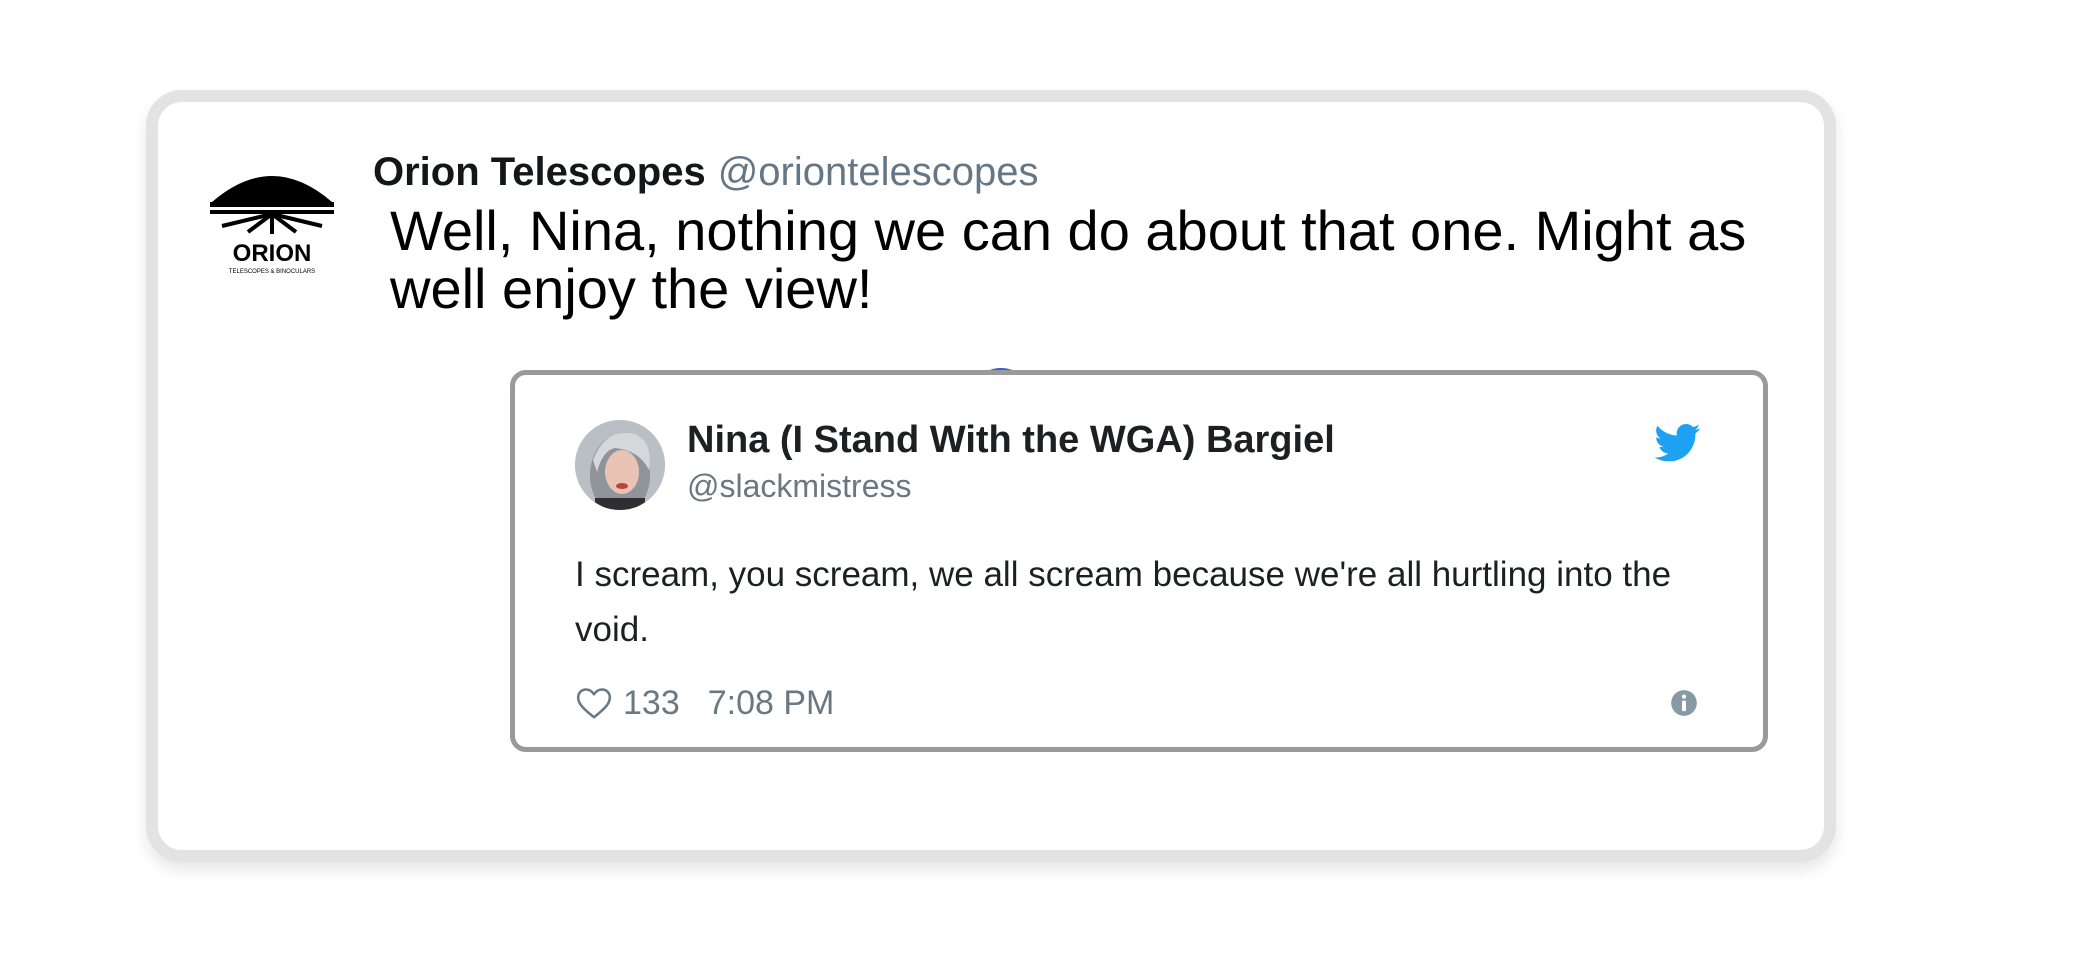  Describe the element at coordinates (799, 486) in the screenshot. I see `quoted-author-handle: @slackmistress` at that location.